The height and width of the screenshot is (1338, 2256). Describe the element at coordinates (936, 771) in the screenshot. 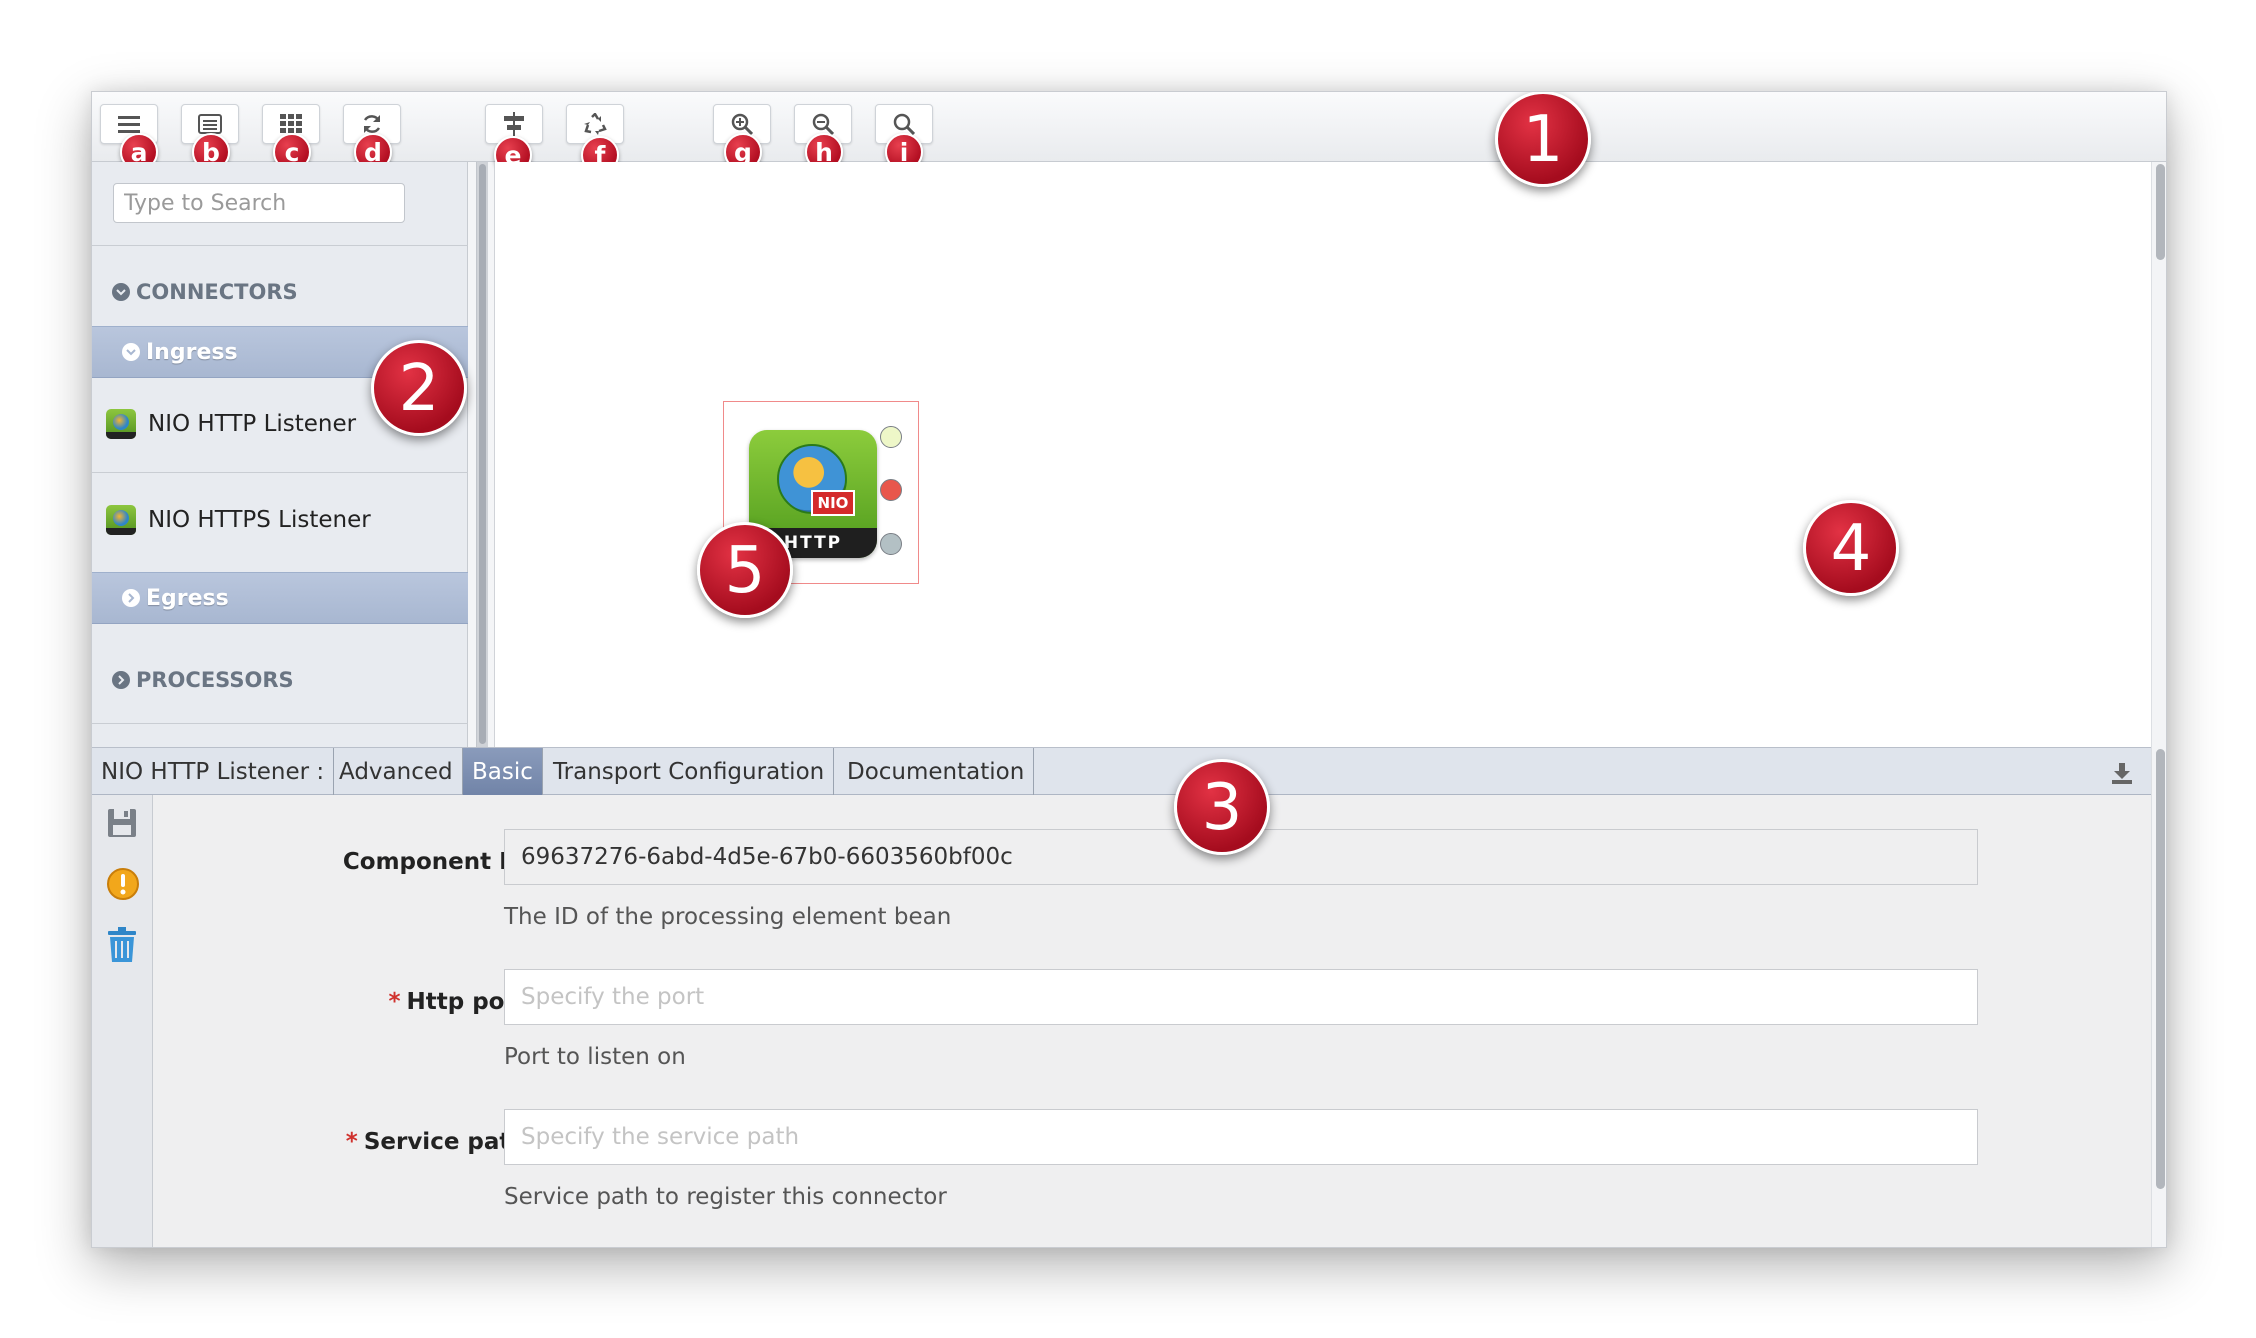

I see `tab-documentation: Documentation` at that location.